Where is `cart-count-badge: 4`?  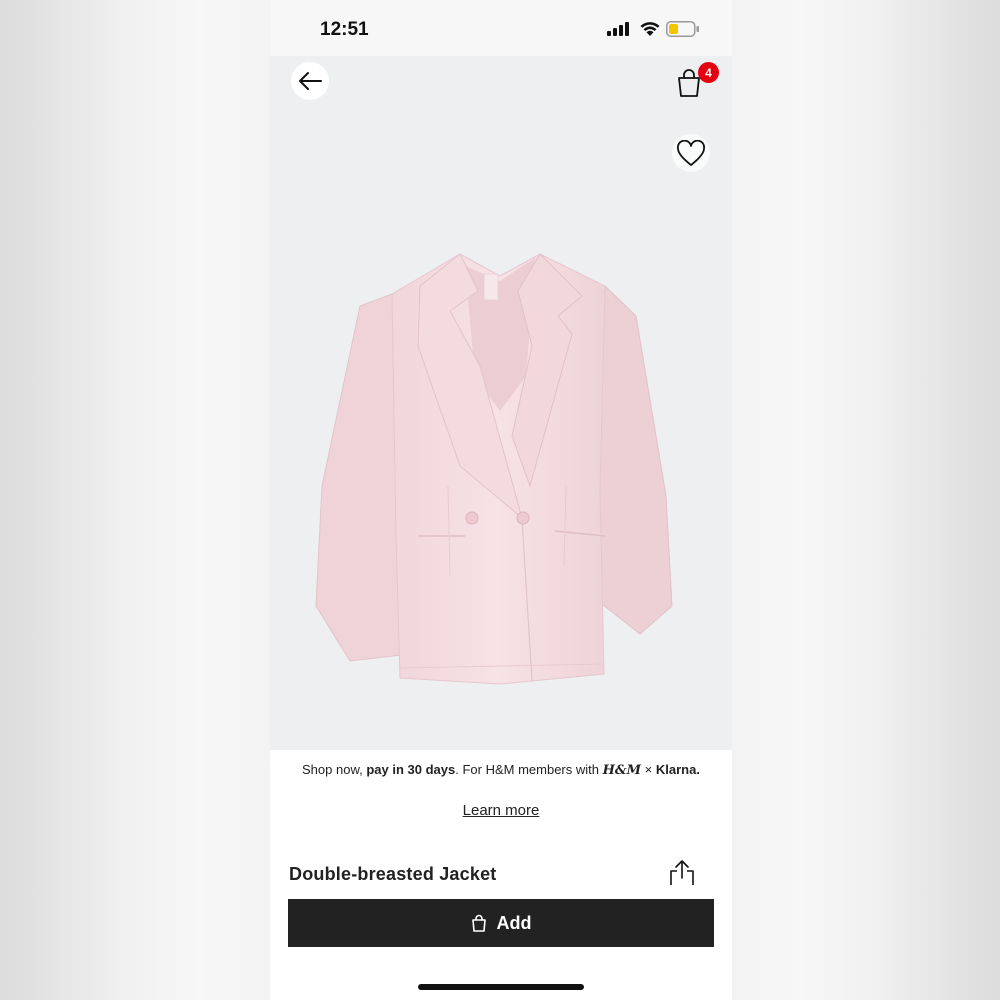
cart-count-badge: 4 is located at coordinates (708, 72).